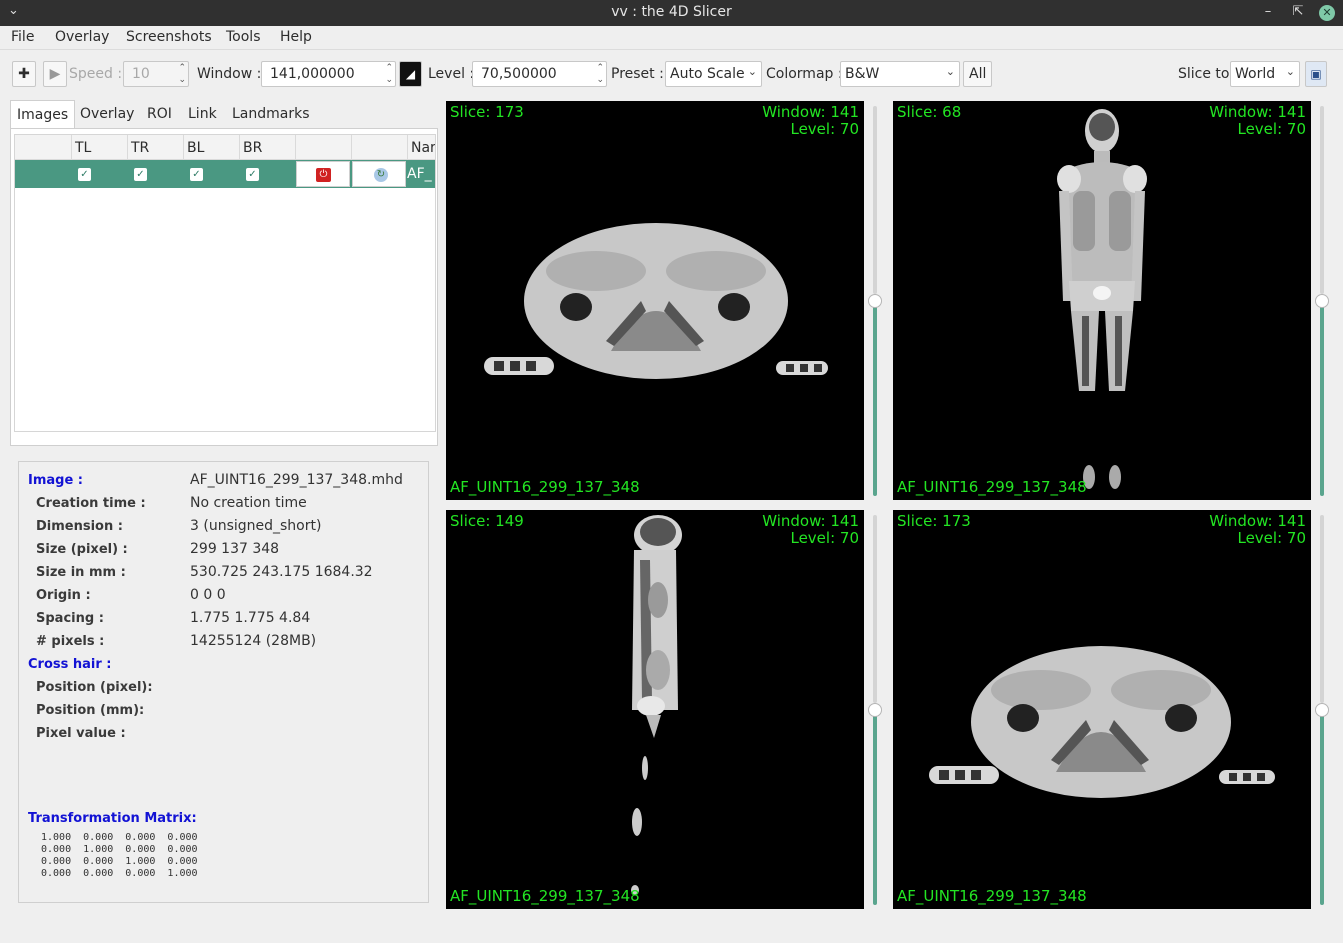 The image size is (1343, 943). Describe the element at coordinates (195, 148) in the screenshot. I see `column-bl: BL` at that location.